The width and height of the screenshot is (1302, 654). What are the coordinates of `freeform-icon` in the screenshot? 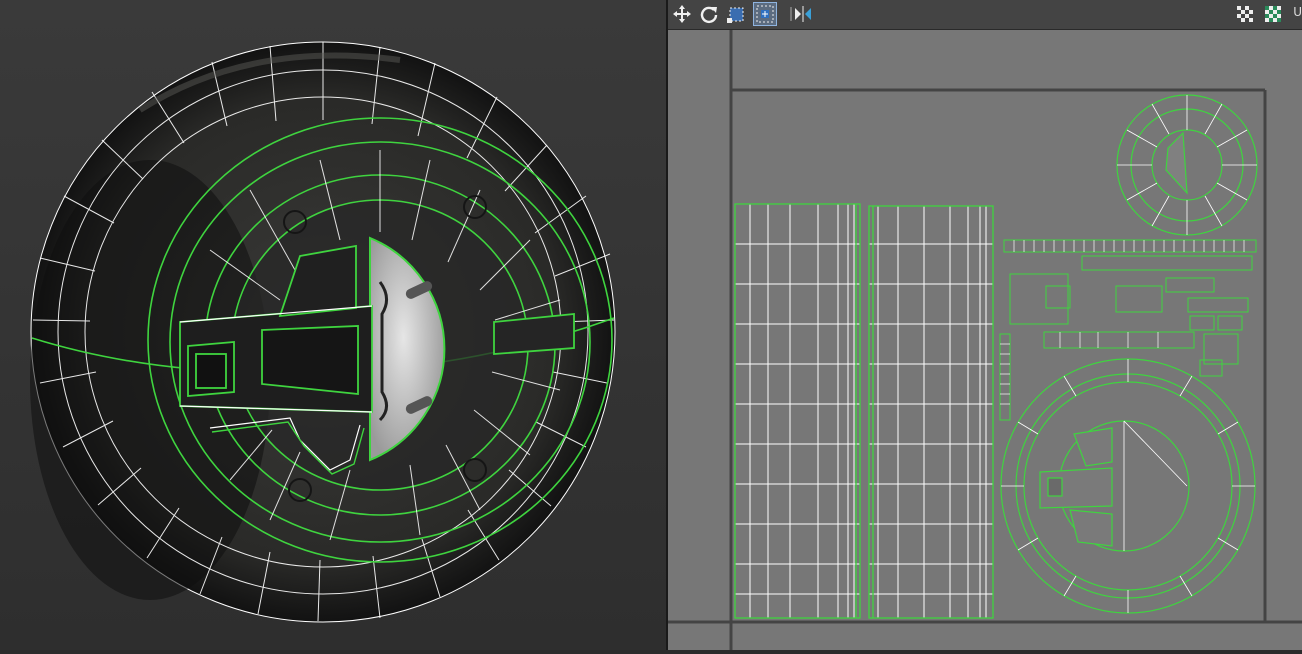 It's located at (736, 14).